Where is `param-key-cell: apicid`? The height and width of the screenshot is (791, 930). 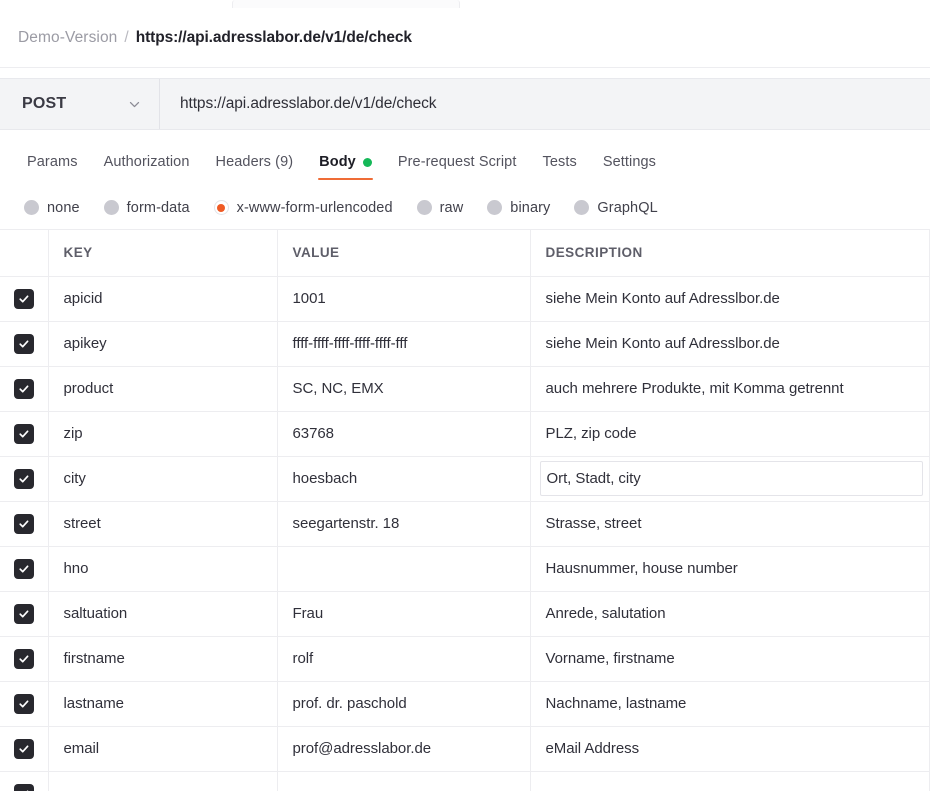 param-key-cell: apicid is located at coordinates (163, 299).